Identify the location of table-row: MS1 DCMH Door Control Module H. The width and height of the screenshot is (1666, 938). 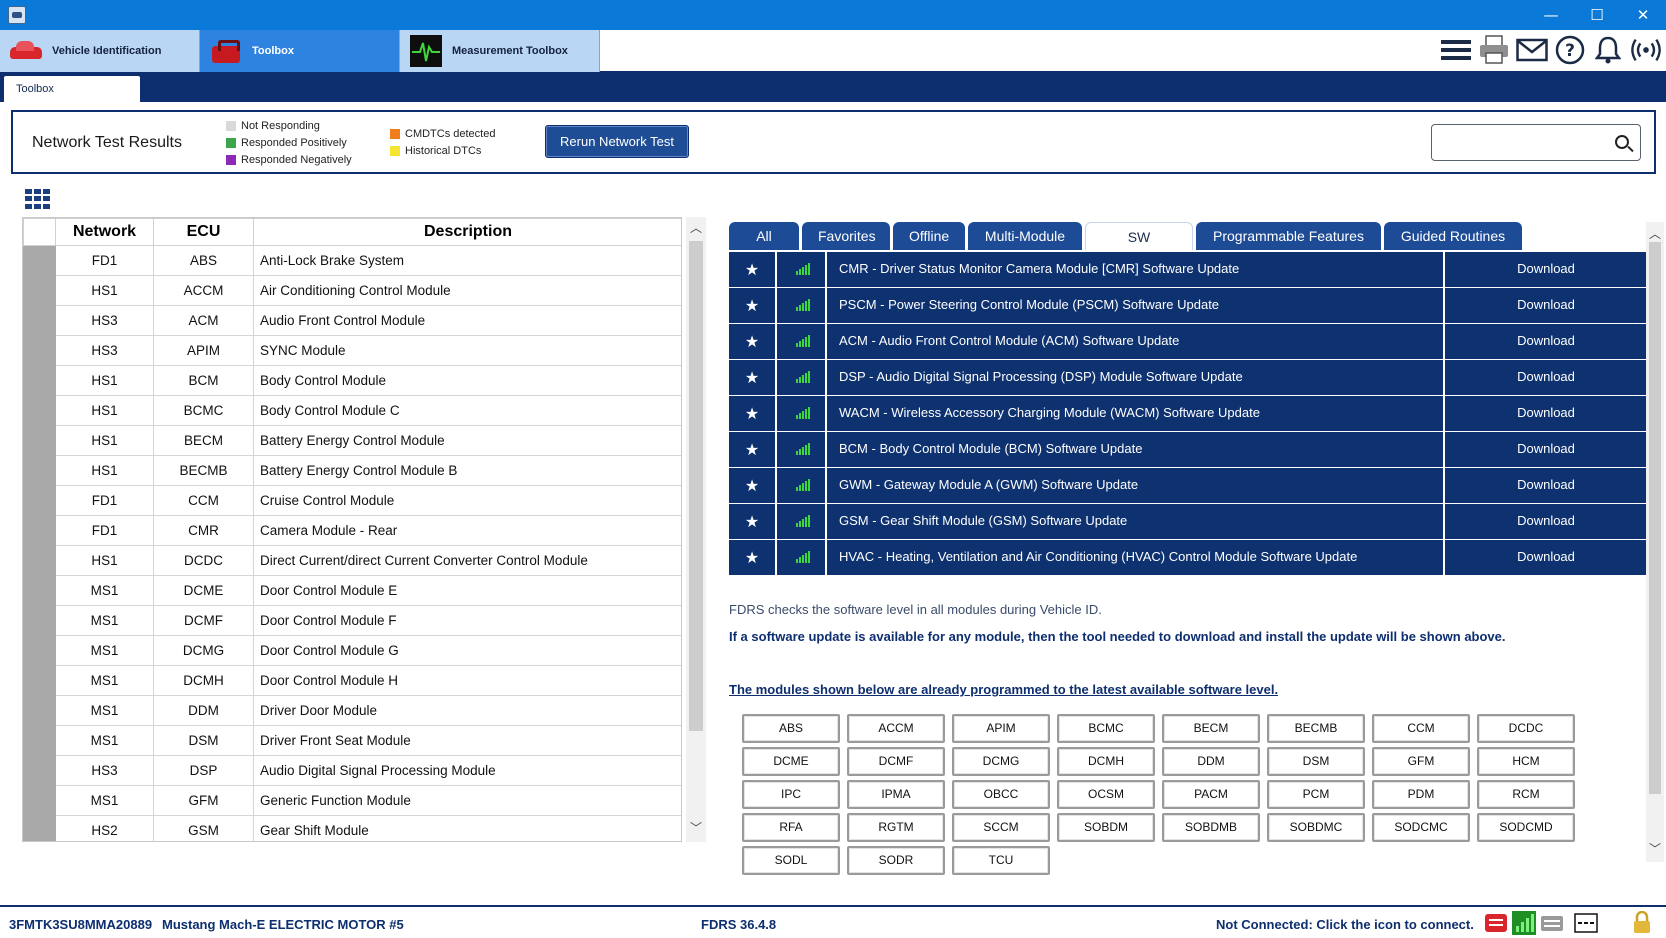
(352, 680).